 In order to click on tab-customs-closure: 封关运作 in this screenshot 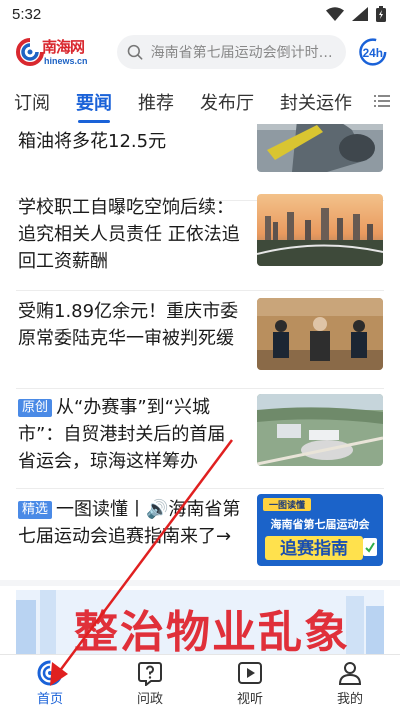, I will do `click(316, 102)`.